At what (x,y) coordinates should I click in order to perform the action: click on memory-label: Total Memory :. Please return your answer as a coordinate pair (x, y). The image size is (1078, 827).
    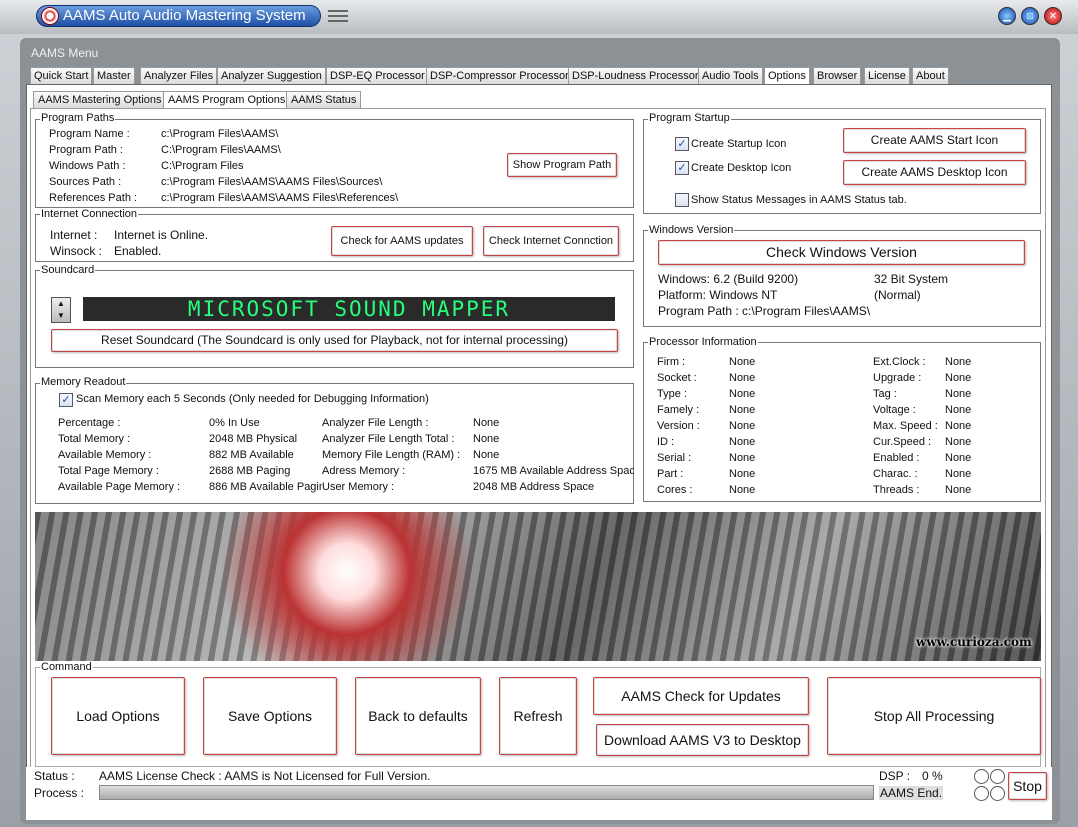
    Looking at the image, I should click on (94, 439).